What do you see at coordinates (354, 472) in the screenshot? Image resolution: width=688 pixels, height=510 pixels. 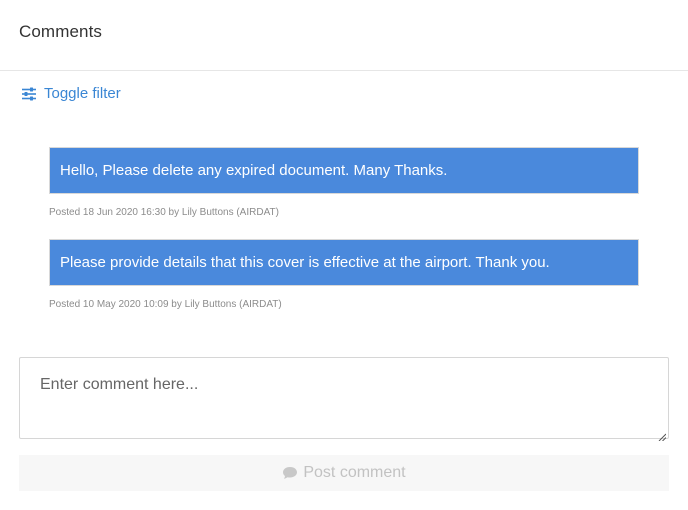 I see `post-comment-label: Post comment` at bounding box center [354, 472].